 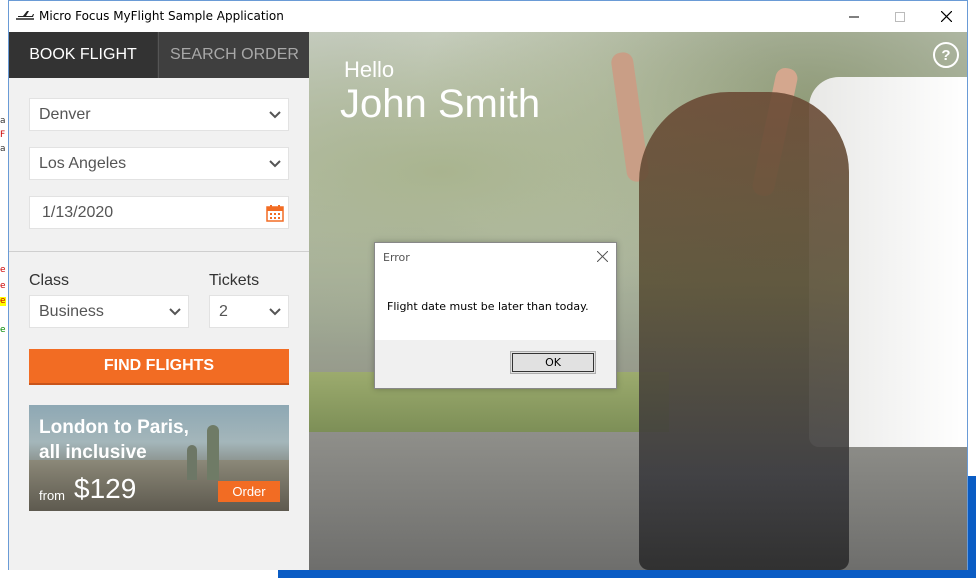 I want to click on from-city-select: Denver, so click(x=159, y=114).